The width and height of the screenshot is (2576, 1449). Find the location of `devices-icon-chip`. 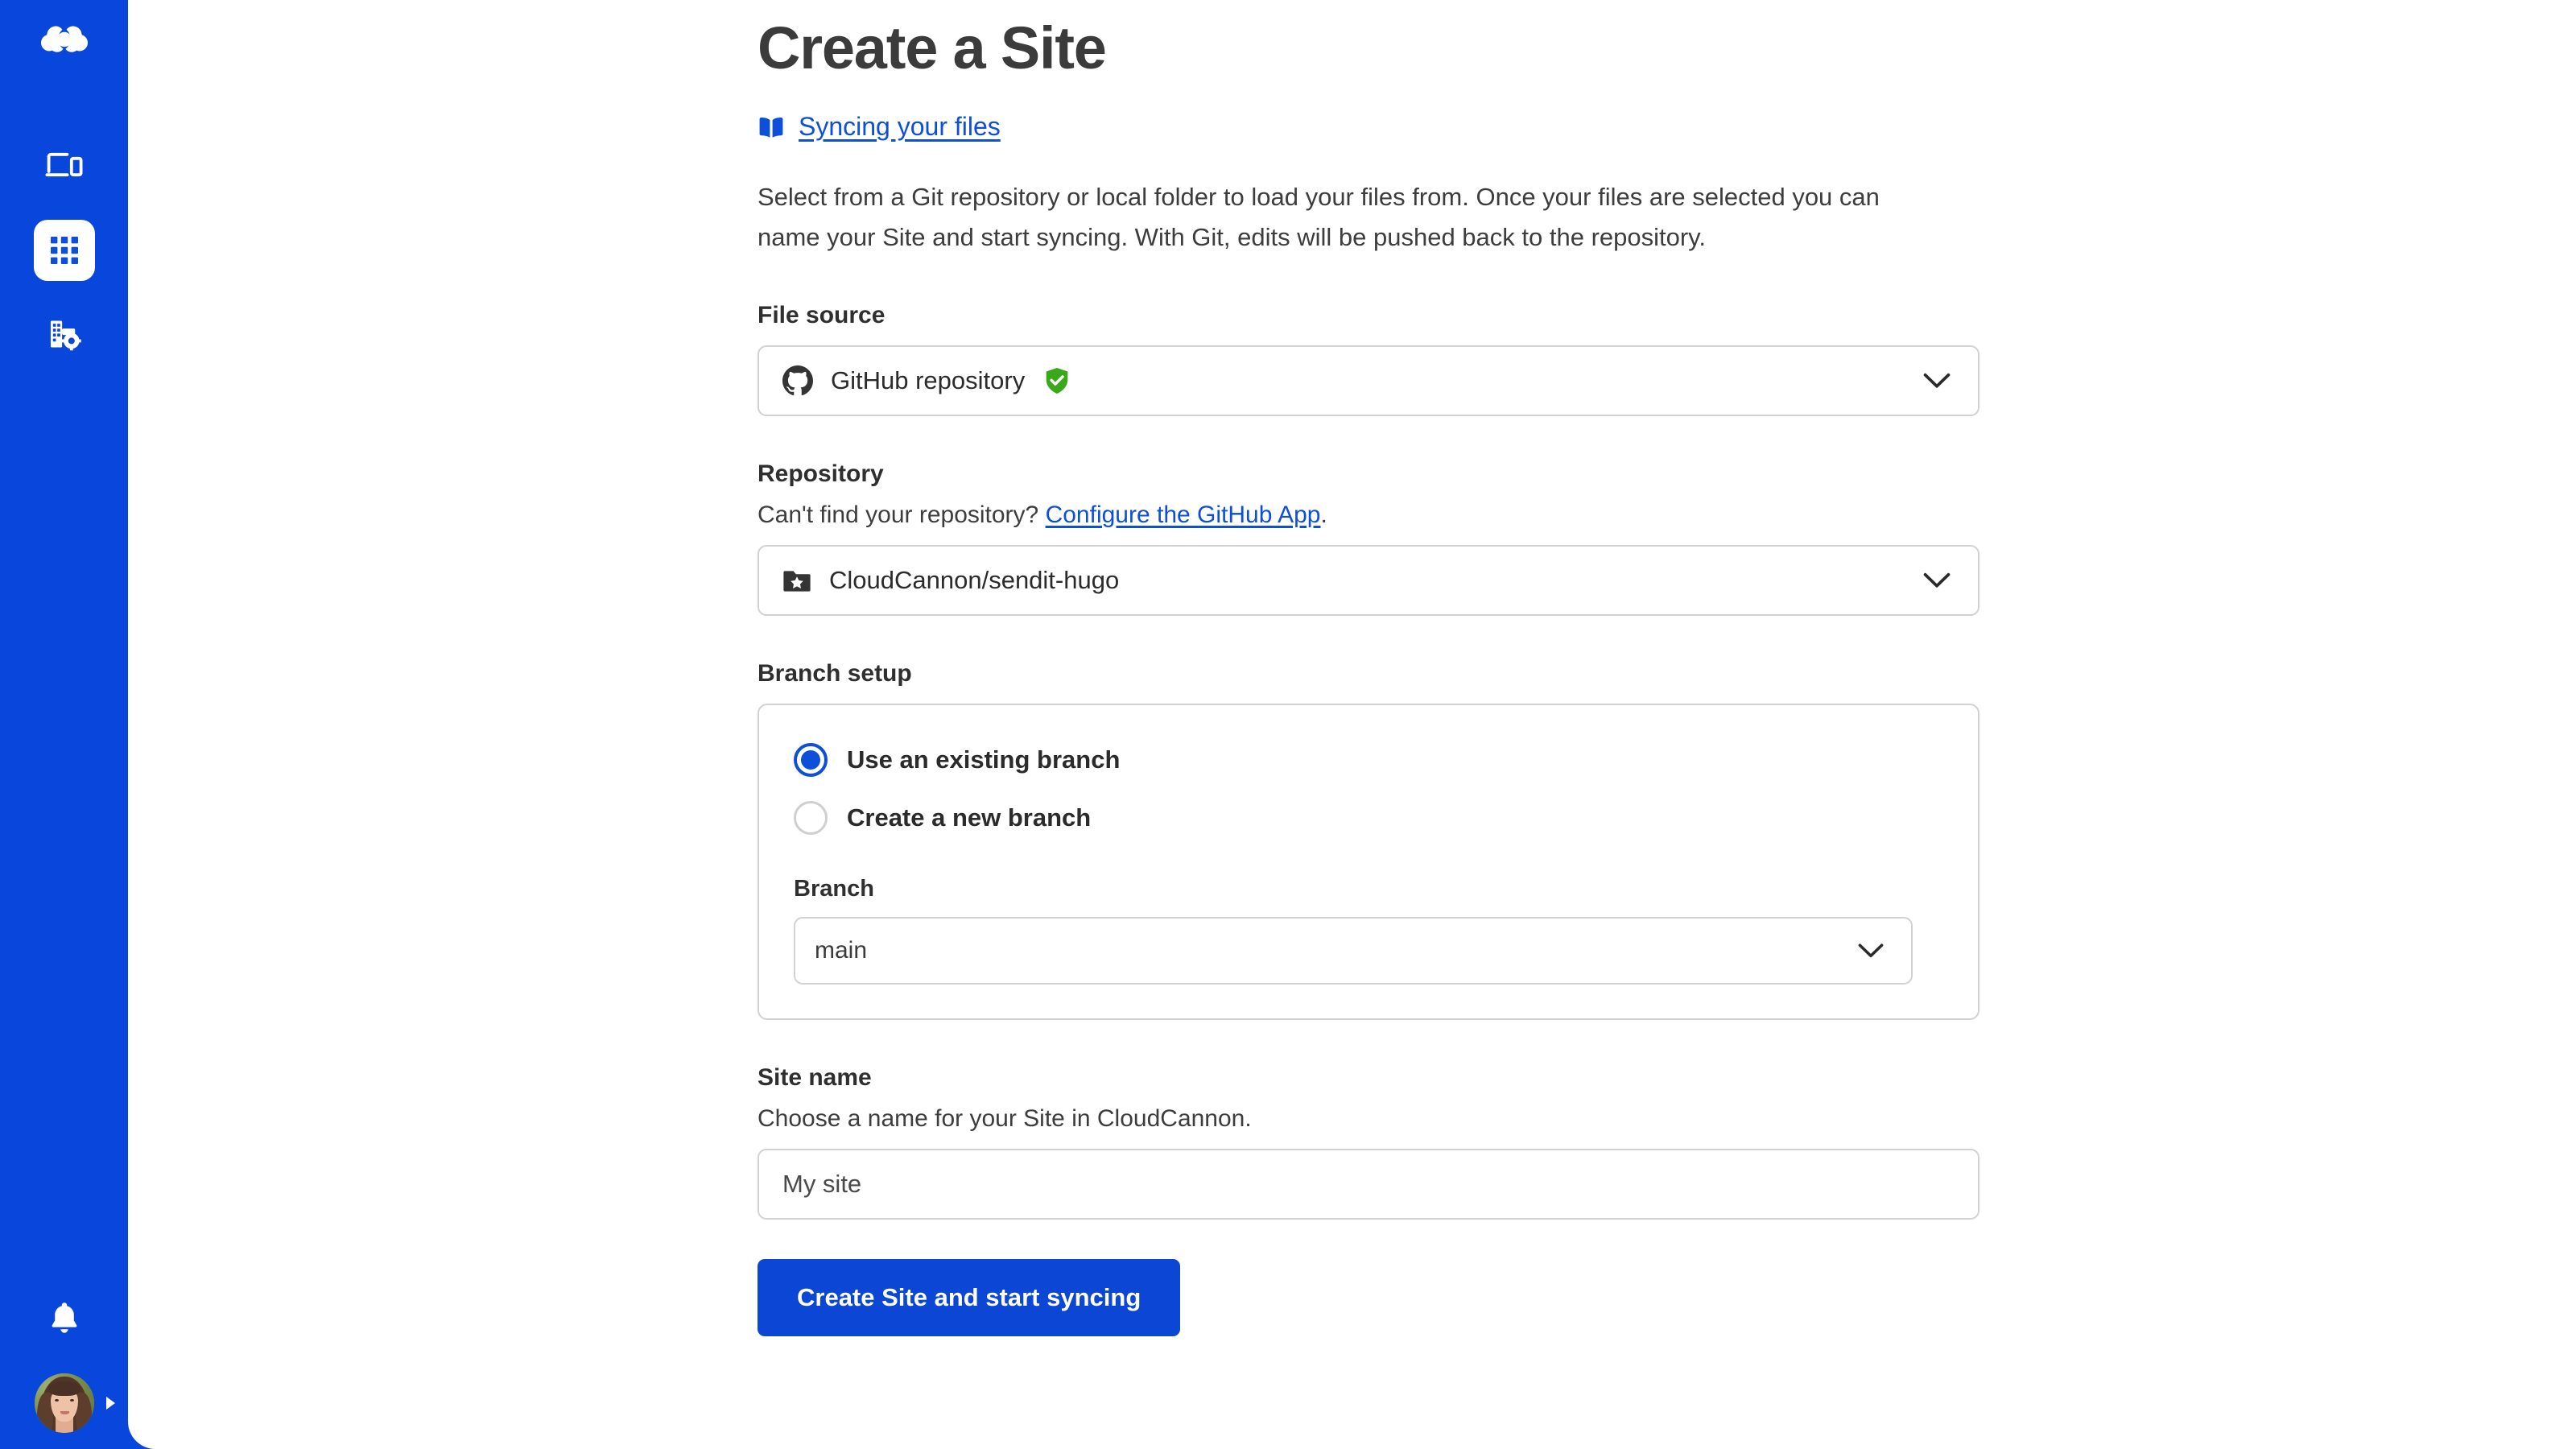

devices-icon-chip is located at coordinates (64, 165).